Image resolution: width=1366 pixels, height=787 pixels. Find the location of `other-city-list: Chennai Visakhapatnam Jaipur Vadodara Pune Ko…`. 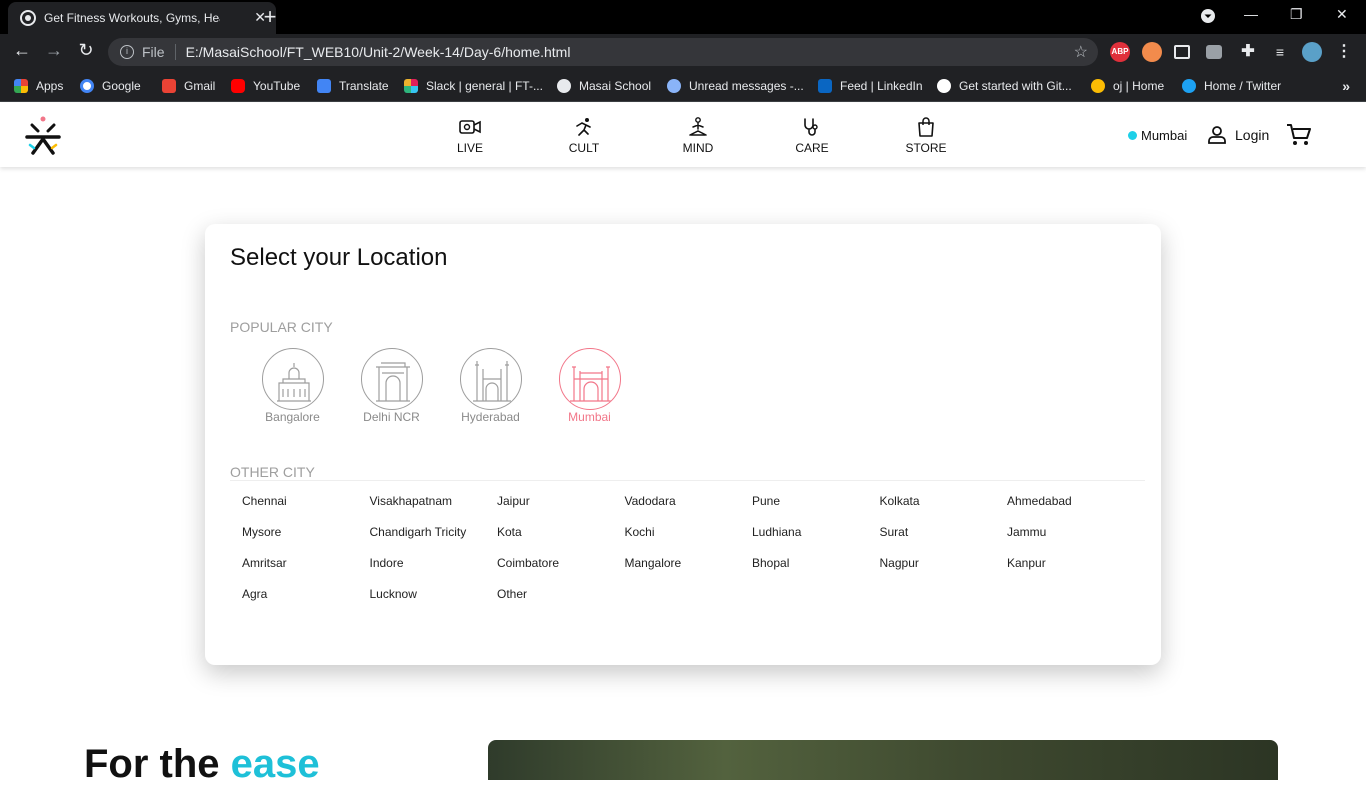

other-city-list: Chennai Visakhapatnam Jaipur Vadodara Pune Ko… is located at coordinates (692, 556).